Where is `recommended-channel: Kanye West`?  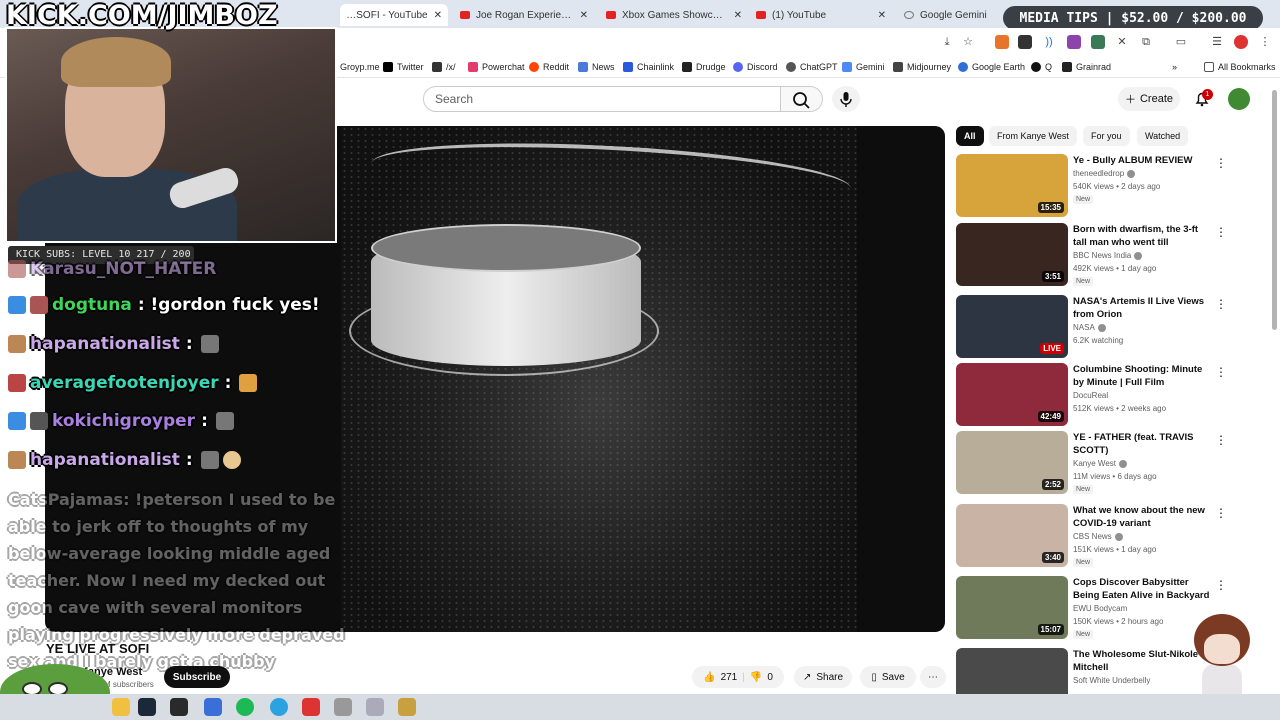 recommended-channel: Kanye West is located at coordinates (1100, 463).